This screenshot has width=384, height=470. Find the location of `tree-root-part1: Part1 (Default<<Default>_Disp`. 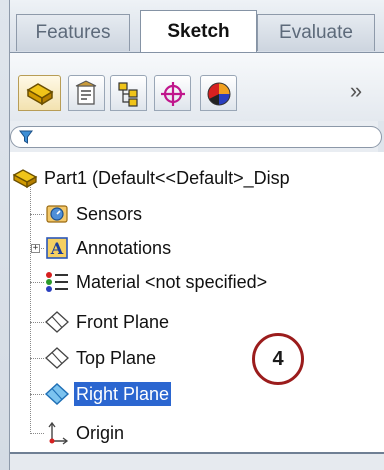

tree-root-part1: Part1 (Default<<Default>_Disp is located at coordinates (151, 178).